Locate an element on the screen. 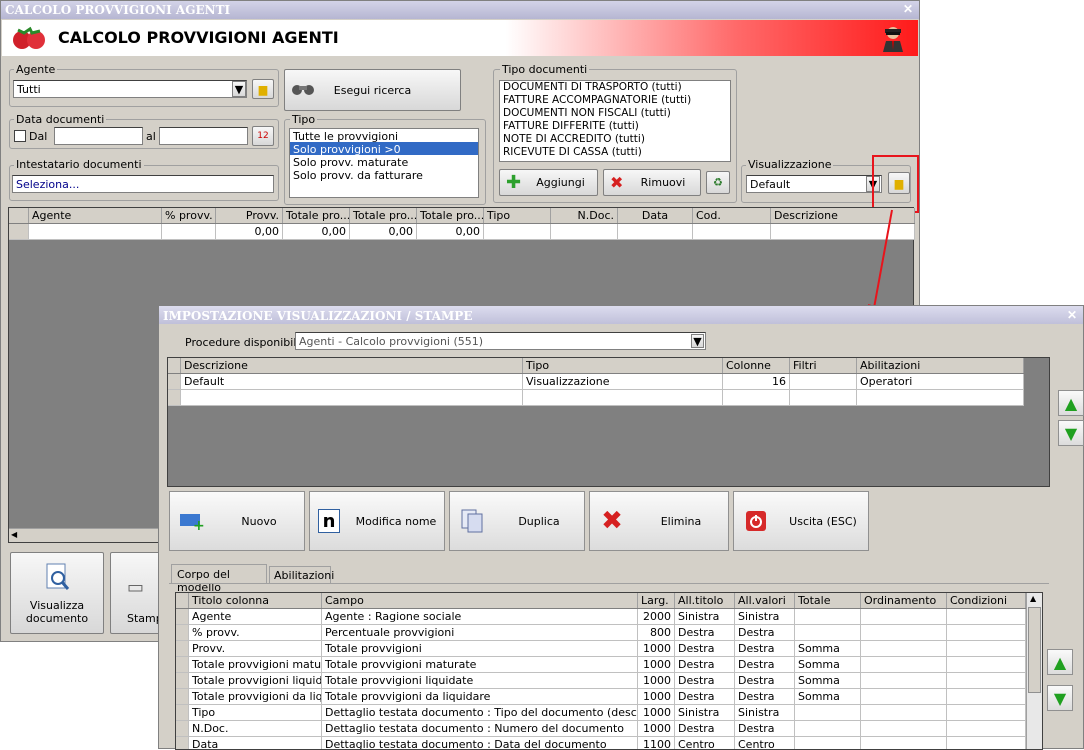 The width and height of the screenshot is (1084, 750). visualizzazione-select: Default is located at coordinates (814, 184).